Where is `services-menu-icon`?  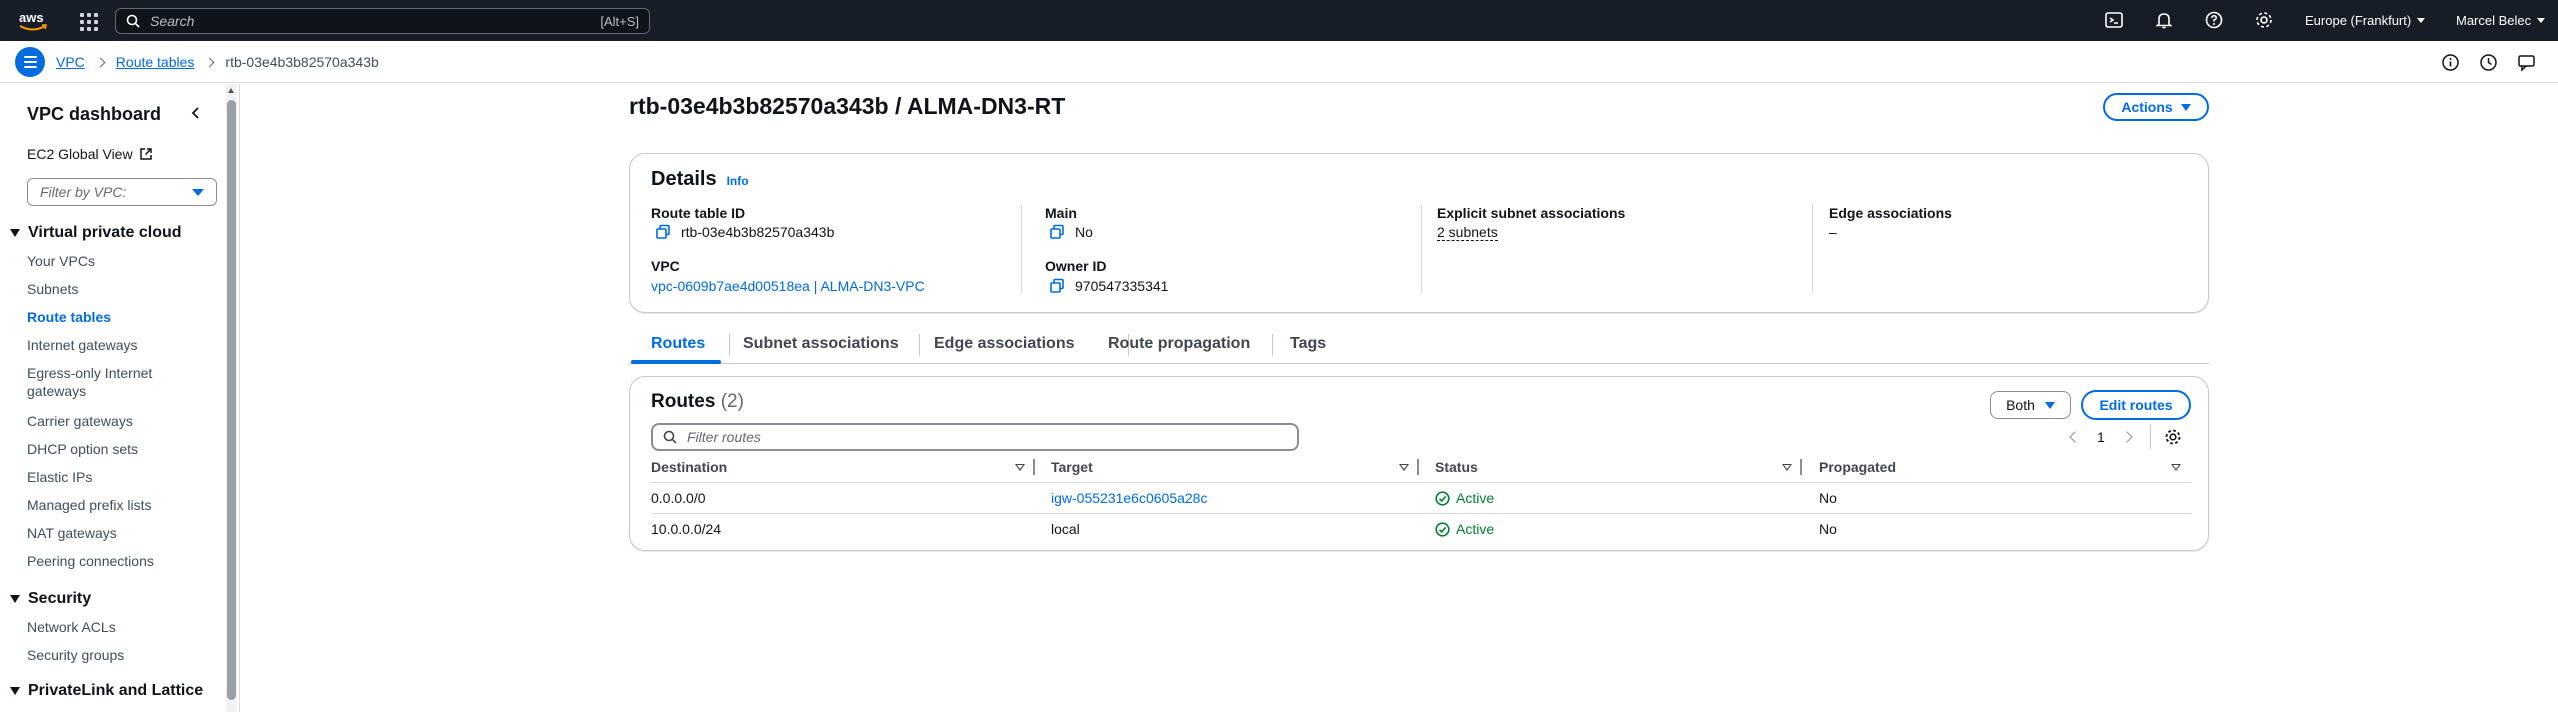
services-menu-icon is located at coordinates (89, 22).